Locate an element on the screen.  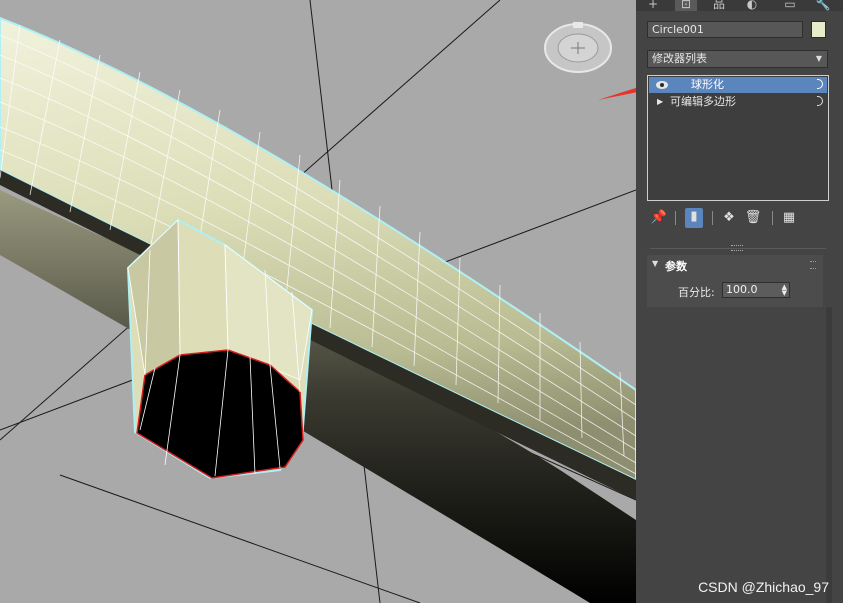
stack-toolbar: 📌 ▮ ❖ 🗑 ▦ is located at coordinates (738, 218).